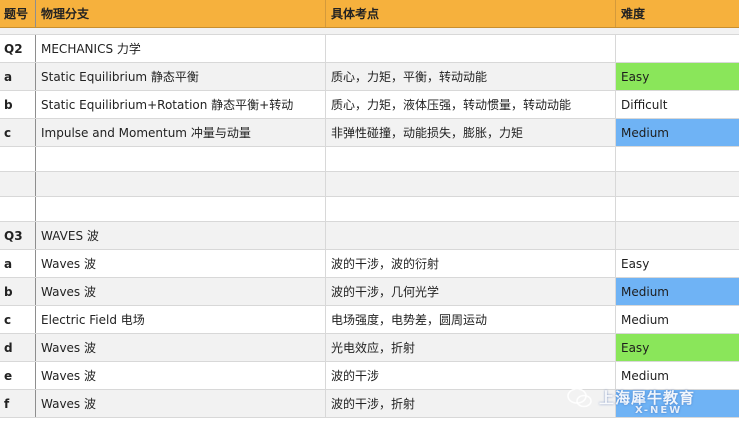  I want to click on table-row: c Electric Field 电场 电场强度，电势差，圆周运动 Medium, so click(369, 320).